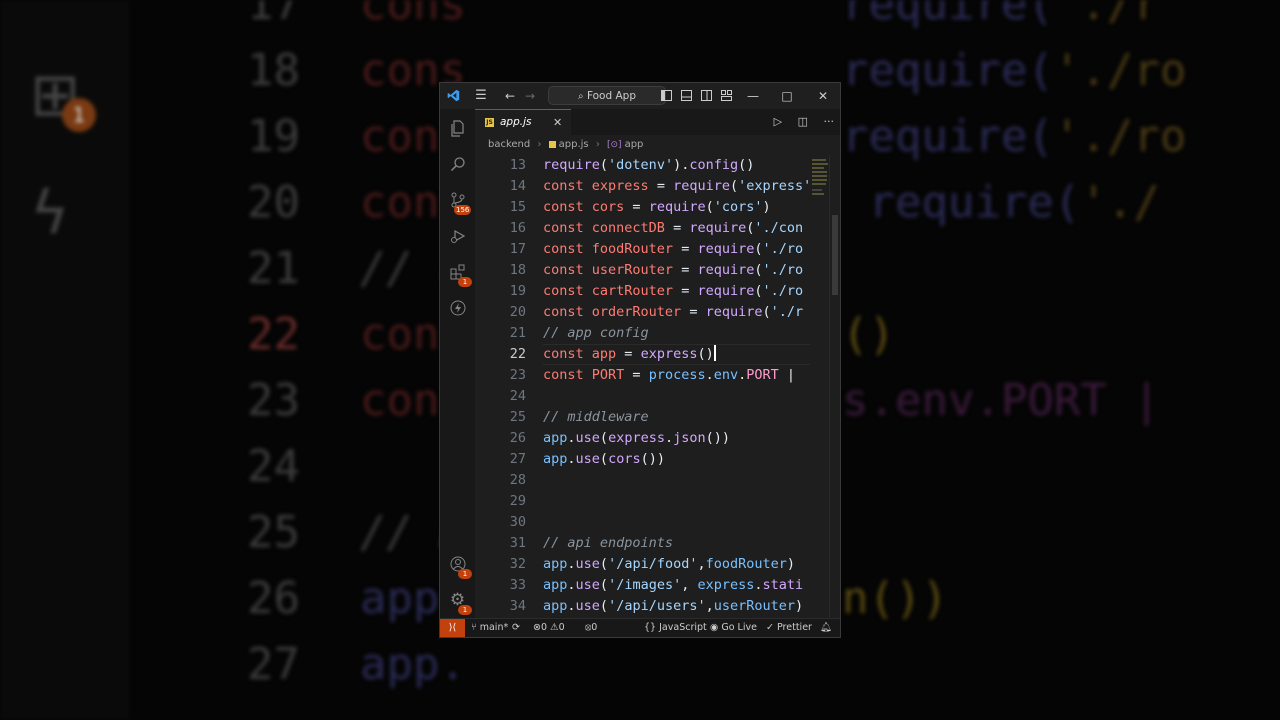 The image size is (1280, 720). What do you see at coordinates (657, 145) in the screenshot?
I see `breadcrumb: backend › app.js › [⊙] app` at bounding box center [657, 145].